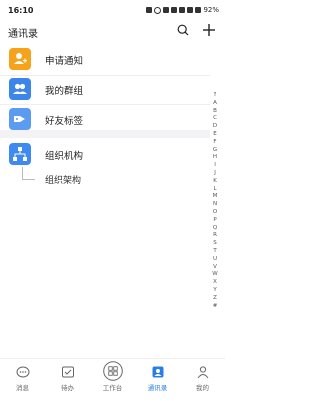  Describe the element at coordinates (215, 268) in the screenshot. I see `index-letter: V` at that location.